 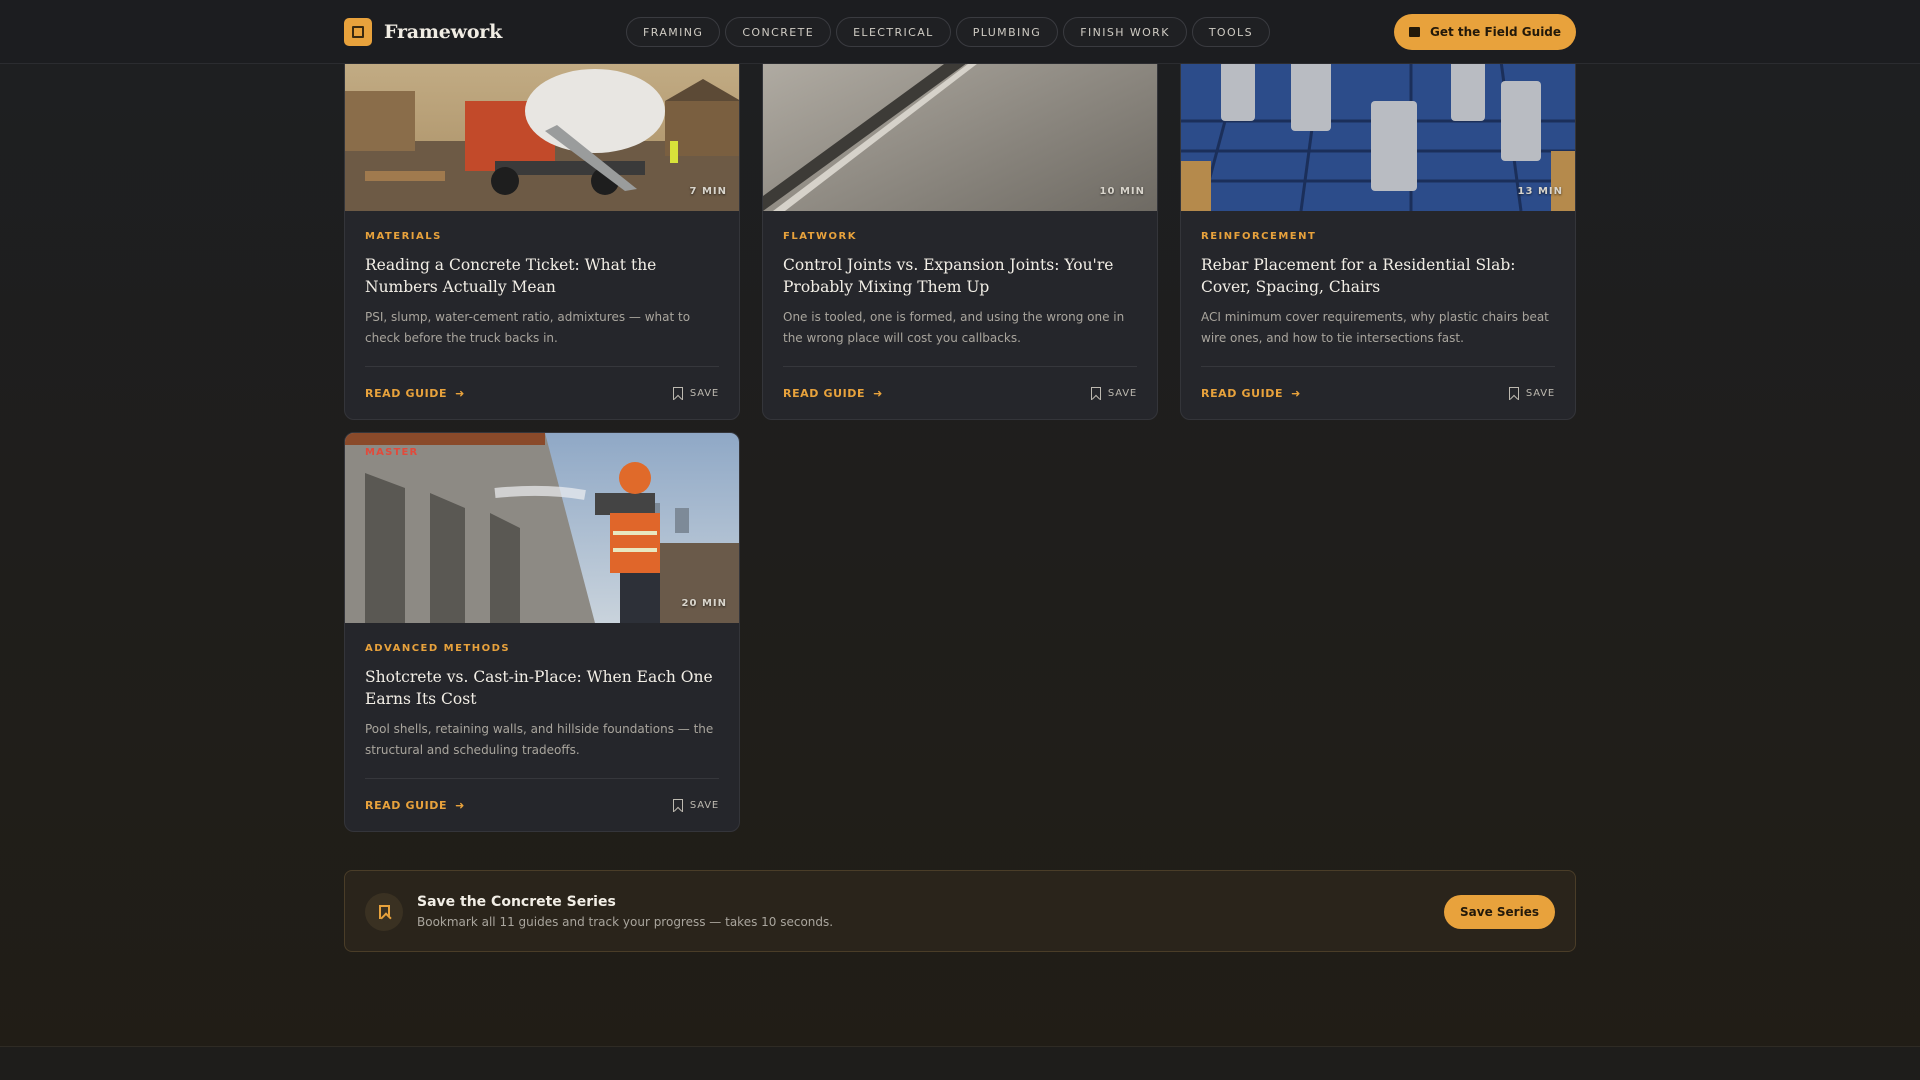 I want to click on card-category: ADVANCED METHODS, so click(x=438, y=648).